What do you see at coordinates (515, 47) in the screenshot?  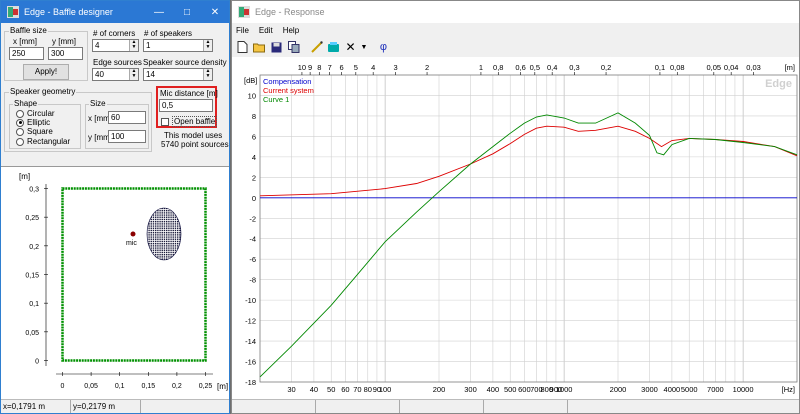 I see `toolbar: ✕ ▼ φ` at bounding box center [515, 47].